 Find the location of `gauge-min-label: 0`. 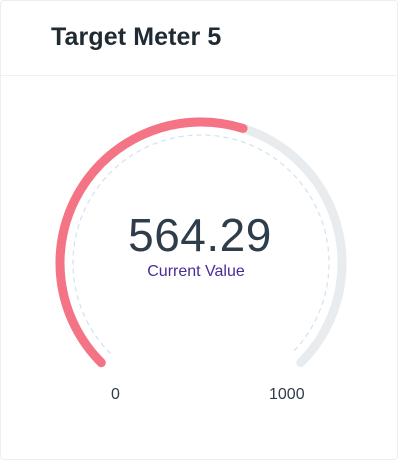

gauge-min-label: 0 is located at coordinates (115, 394).